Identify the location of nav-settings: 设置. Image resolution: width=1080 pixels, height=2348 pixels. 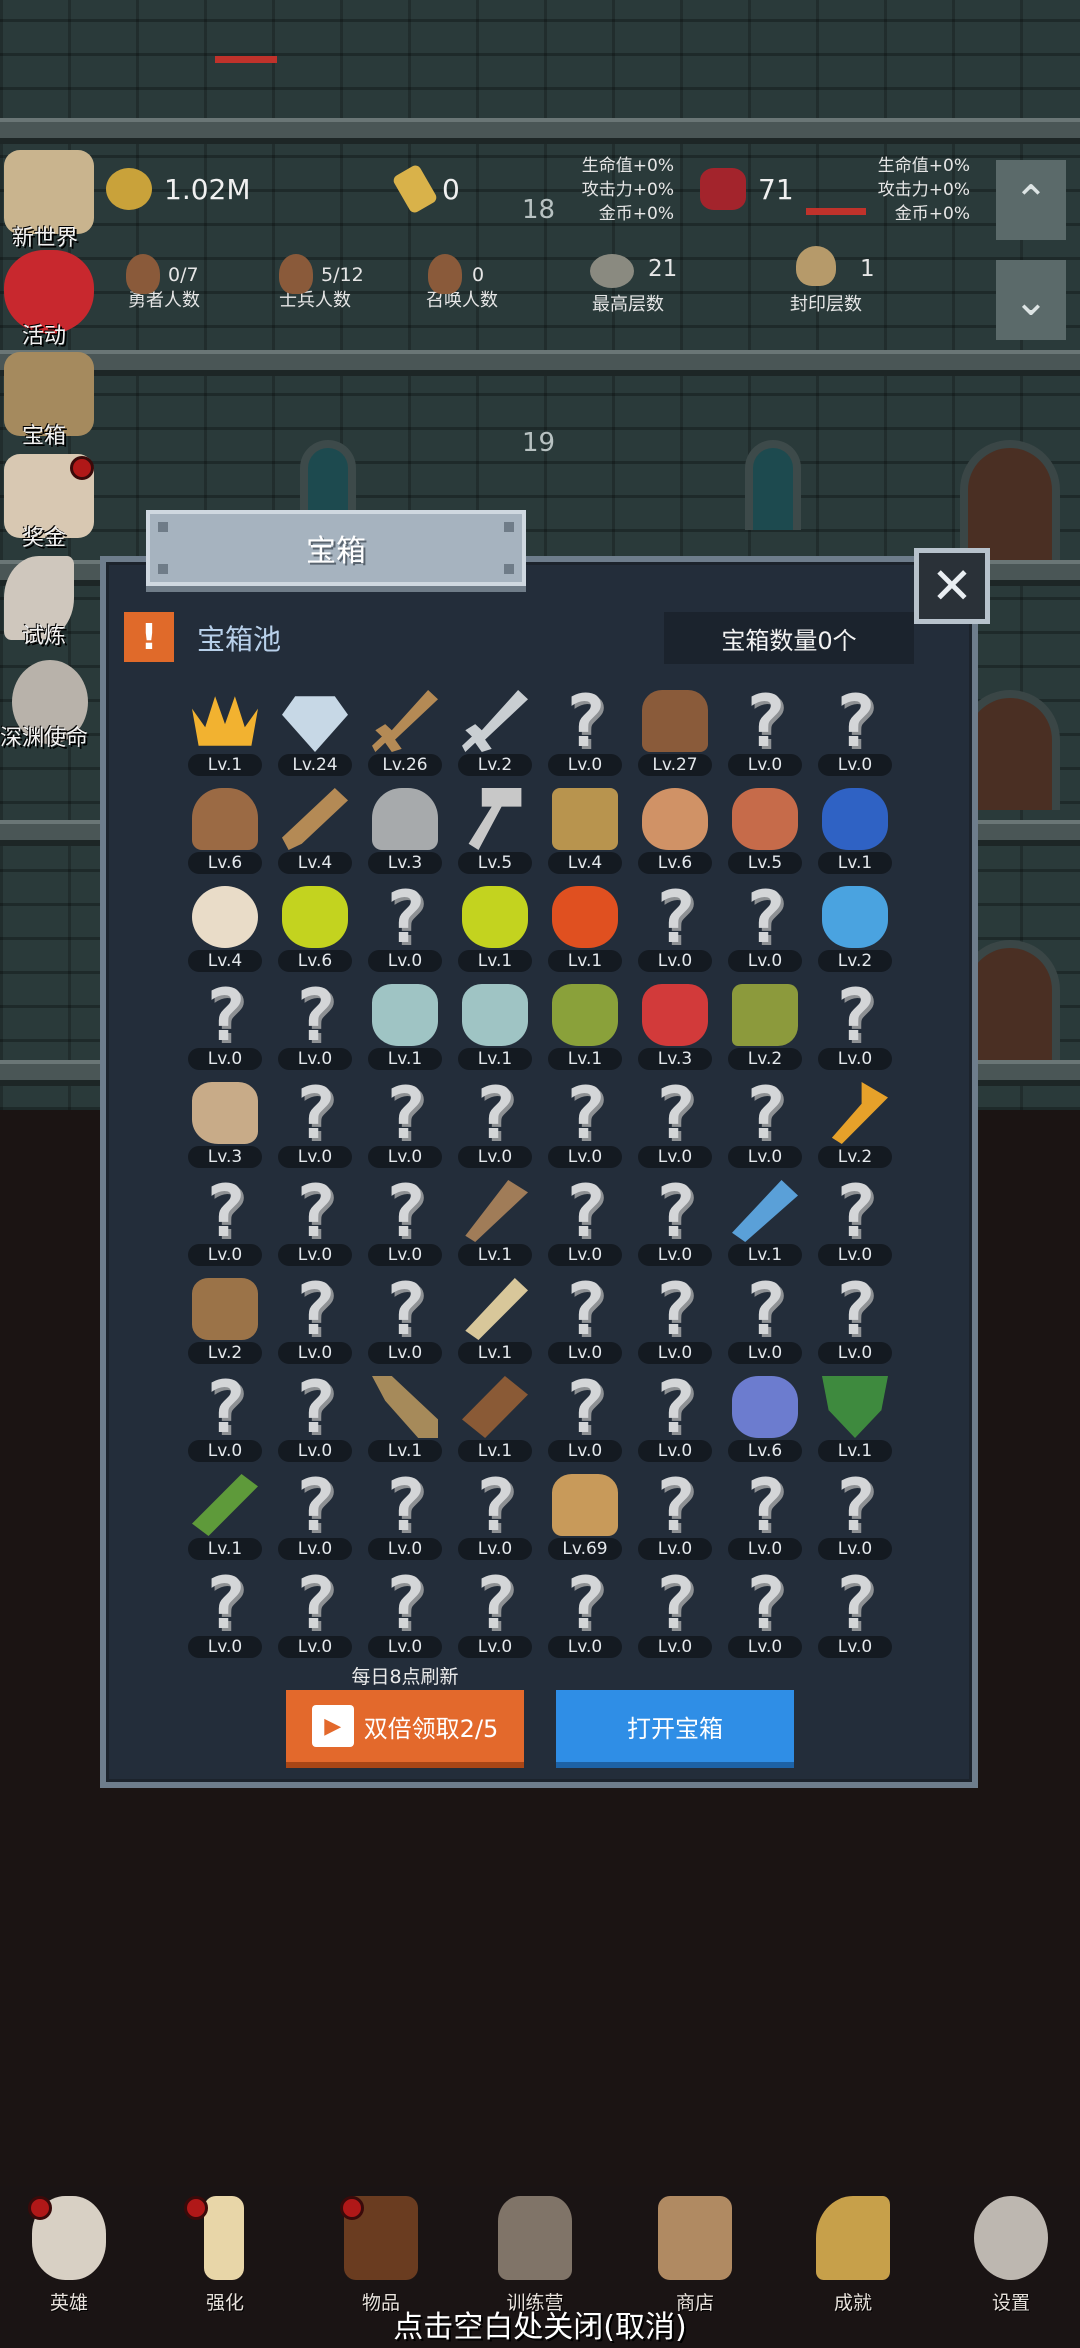
(1011, 2256).